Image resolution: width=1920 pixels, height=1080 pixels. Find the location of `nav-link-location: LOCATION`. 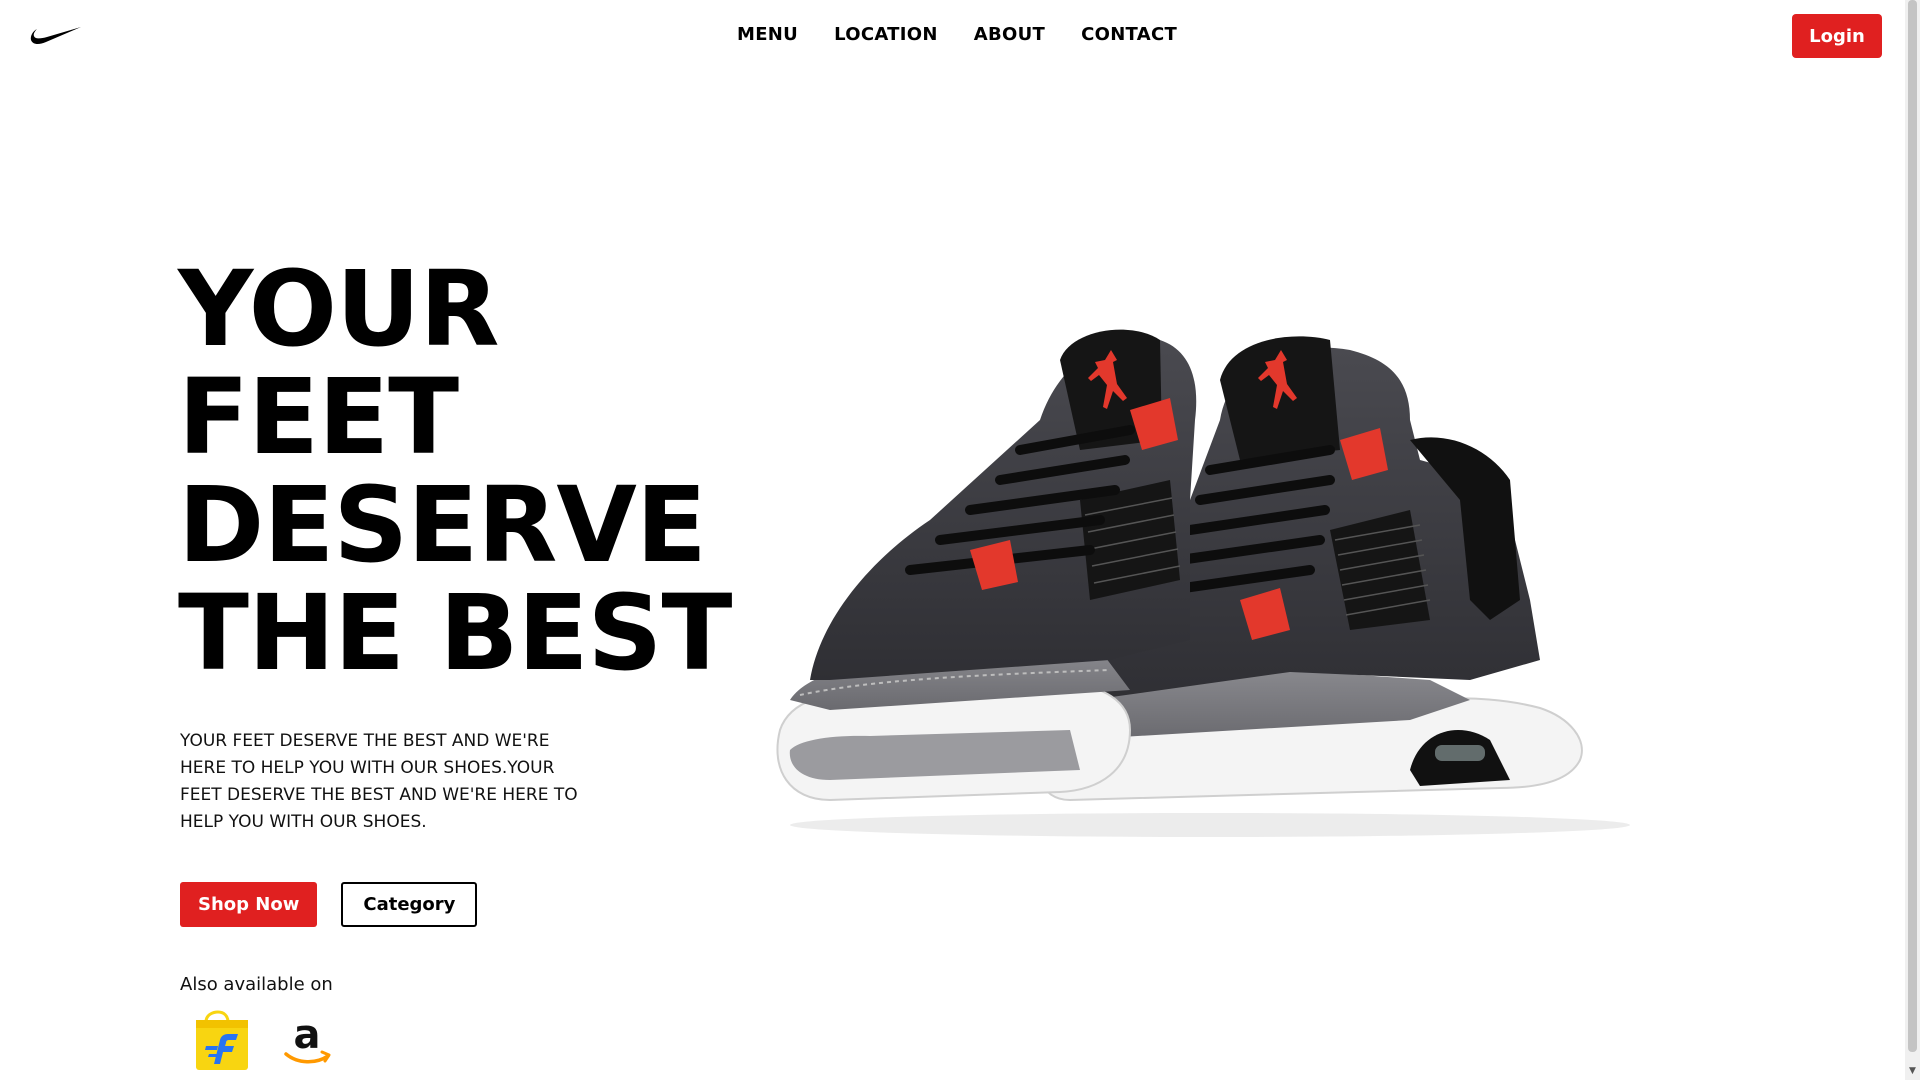

nav-link-location: LOCATION is located at coordinates (886, 34).